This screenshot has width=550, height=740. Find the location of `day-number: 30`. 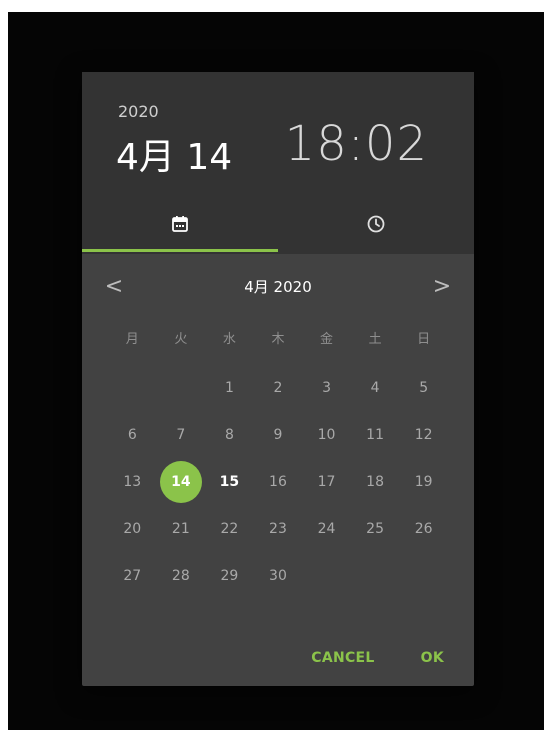

day-number: 30 is located at coordinates (278, 575).